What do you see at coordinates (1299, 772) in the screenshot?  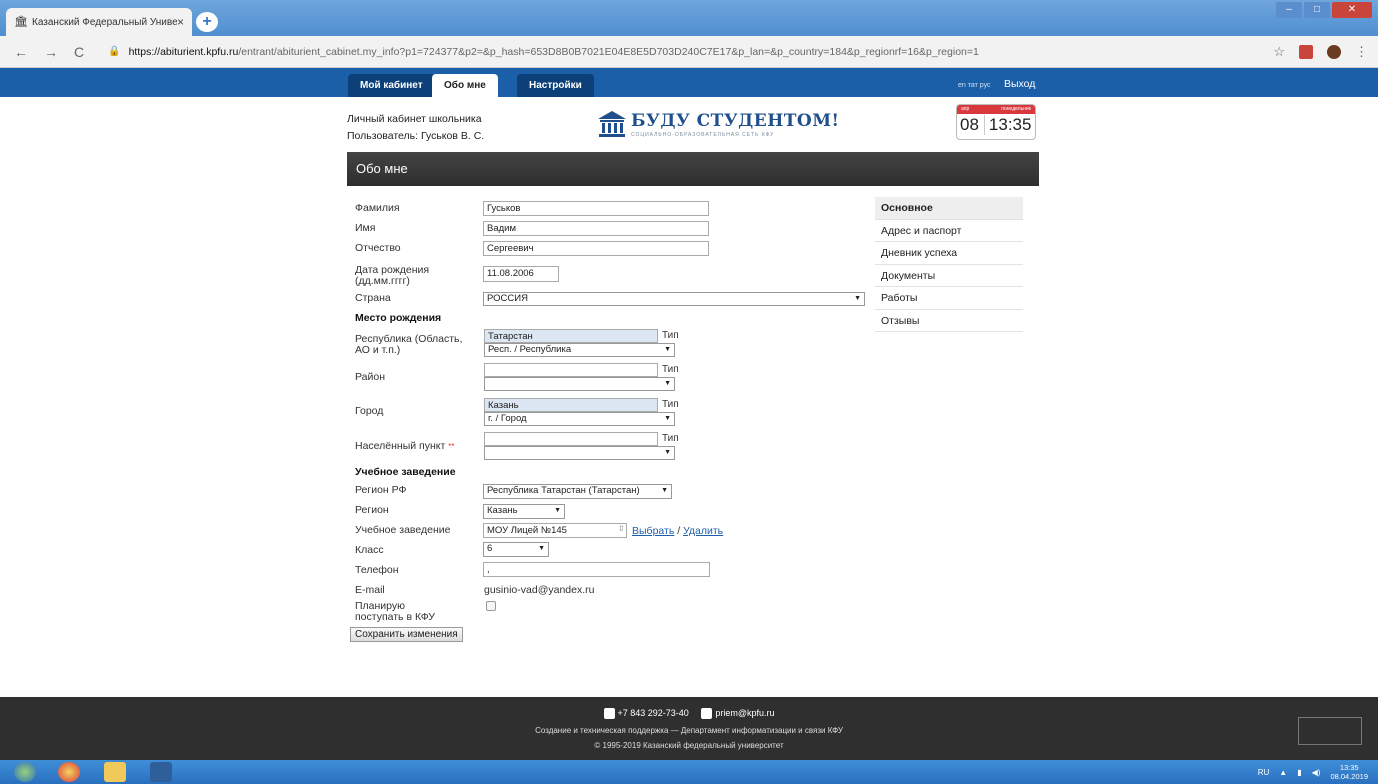 I see `network-icon: ▮` at bounding box center [1299, 772].